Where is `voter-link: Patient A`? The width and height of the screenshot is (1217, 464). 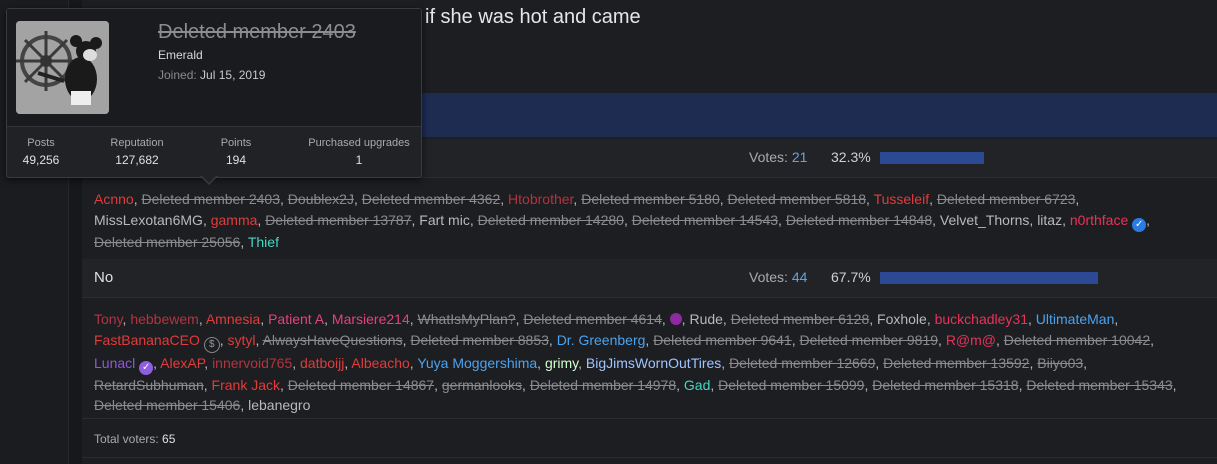
voter-link: Patient A is located at coordinates (296, 319).